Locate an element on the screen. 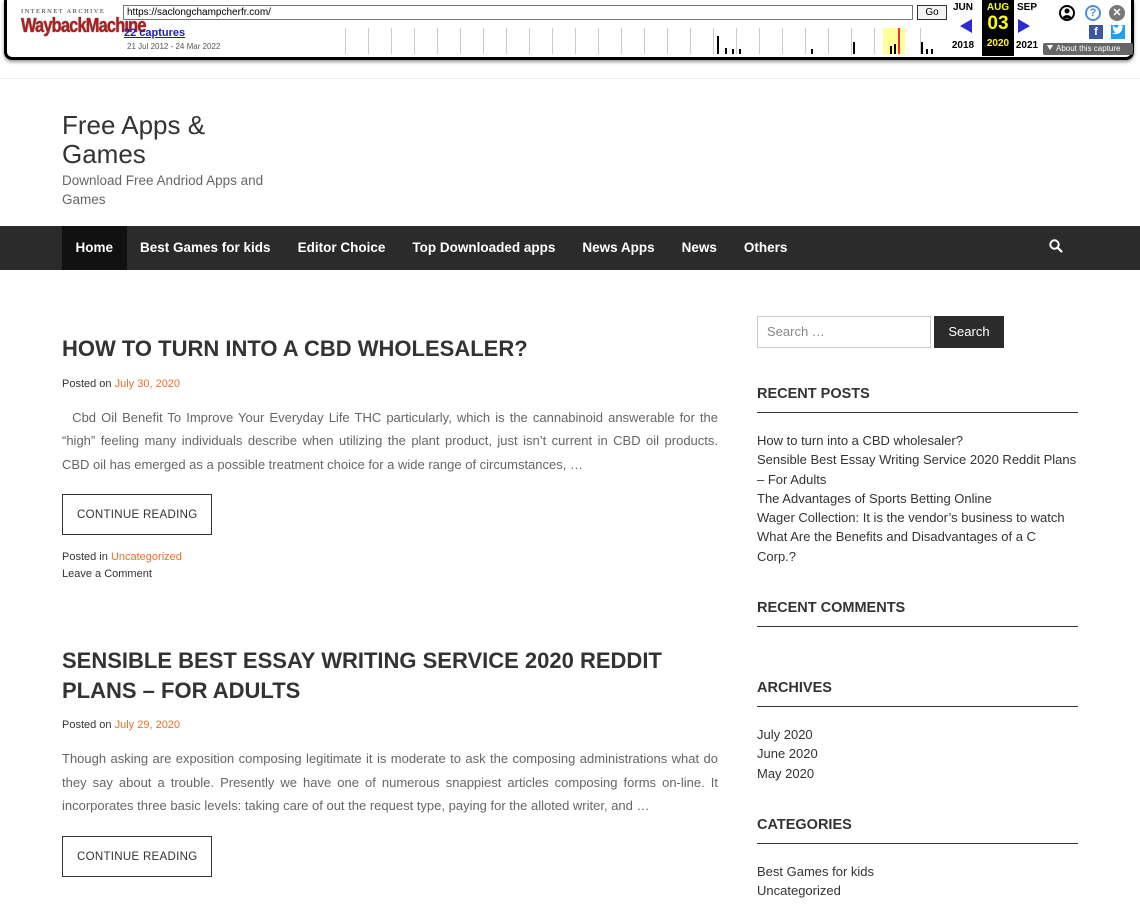 The image size is (1140, 912). widget-title: Archives is located at coordinates (917, 693).